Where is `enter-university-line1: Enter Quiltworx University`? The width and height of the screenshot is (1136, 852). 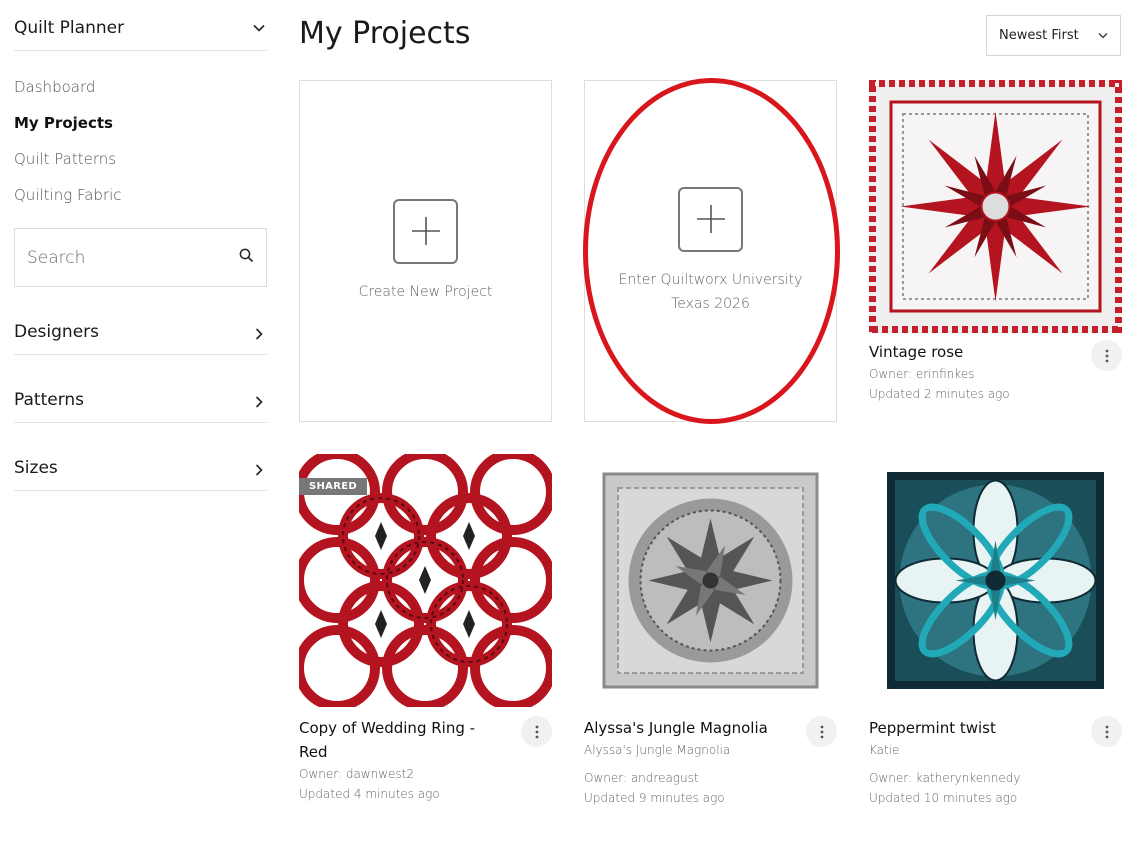 enter-university-line1: Enter Quiltworx University is located at coordinates (710, 279).